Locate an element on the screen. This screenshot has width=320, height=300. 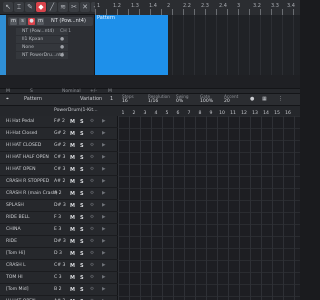
range-tool-icon: ⌶ is located at coordinates (19, 7).